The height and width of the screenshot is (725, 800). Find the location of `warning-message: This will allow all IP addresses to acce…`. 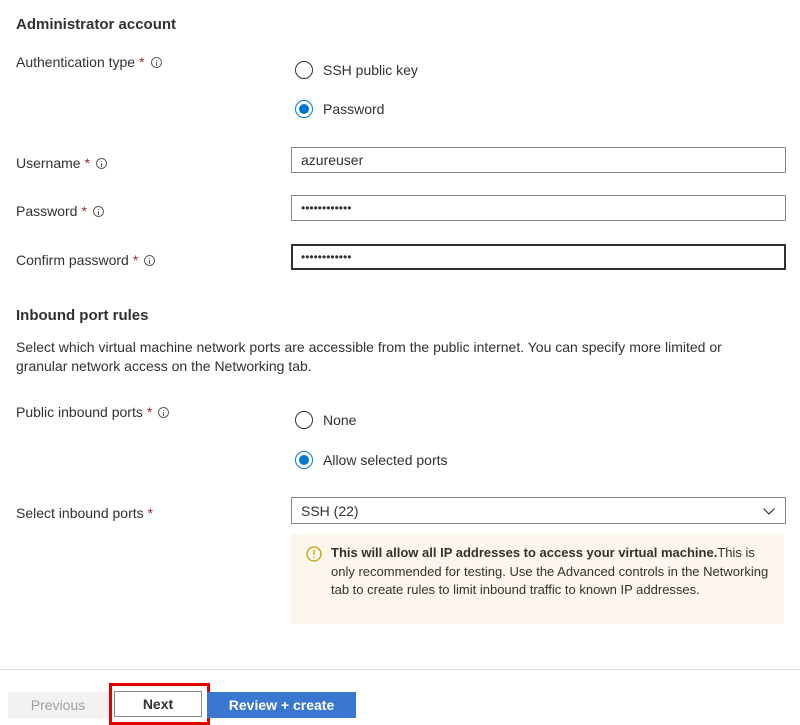

warning-message: This will allow all IP addresses to acce… is located at coordinates (537, 579).